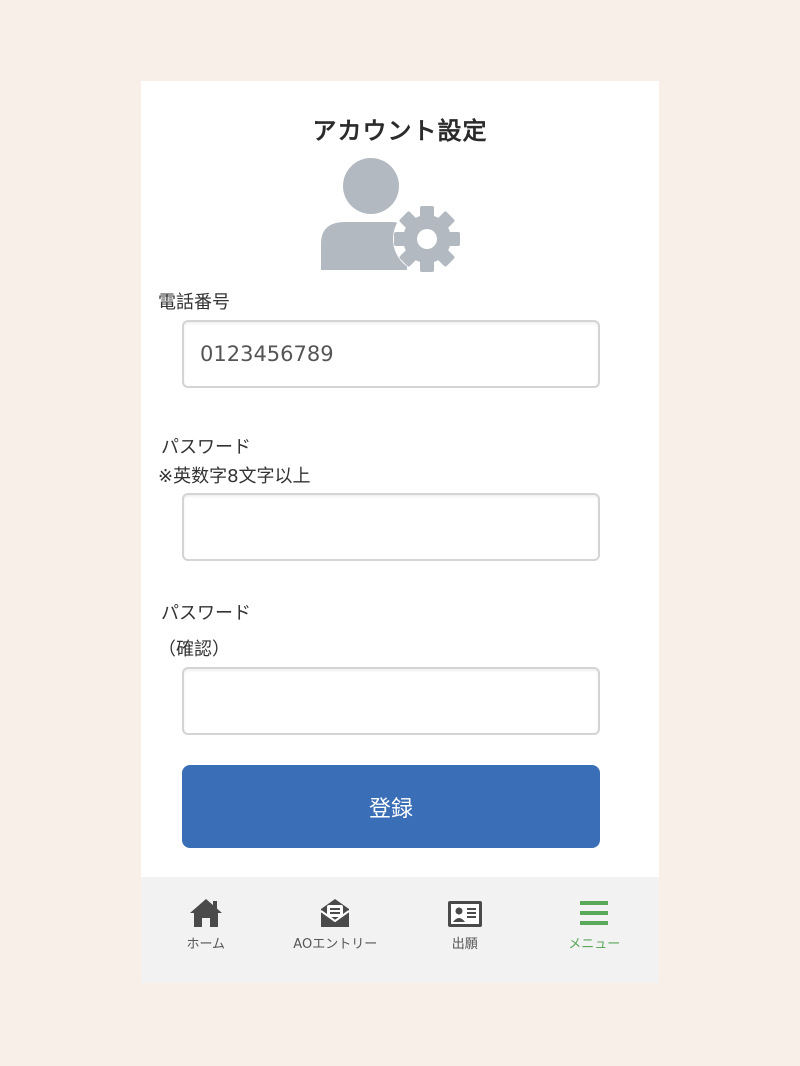  Describe the element at coordinates (391, 215) in the screenshot. I see `account-settings-icon` at that location.